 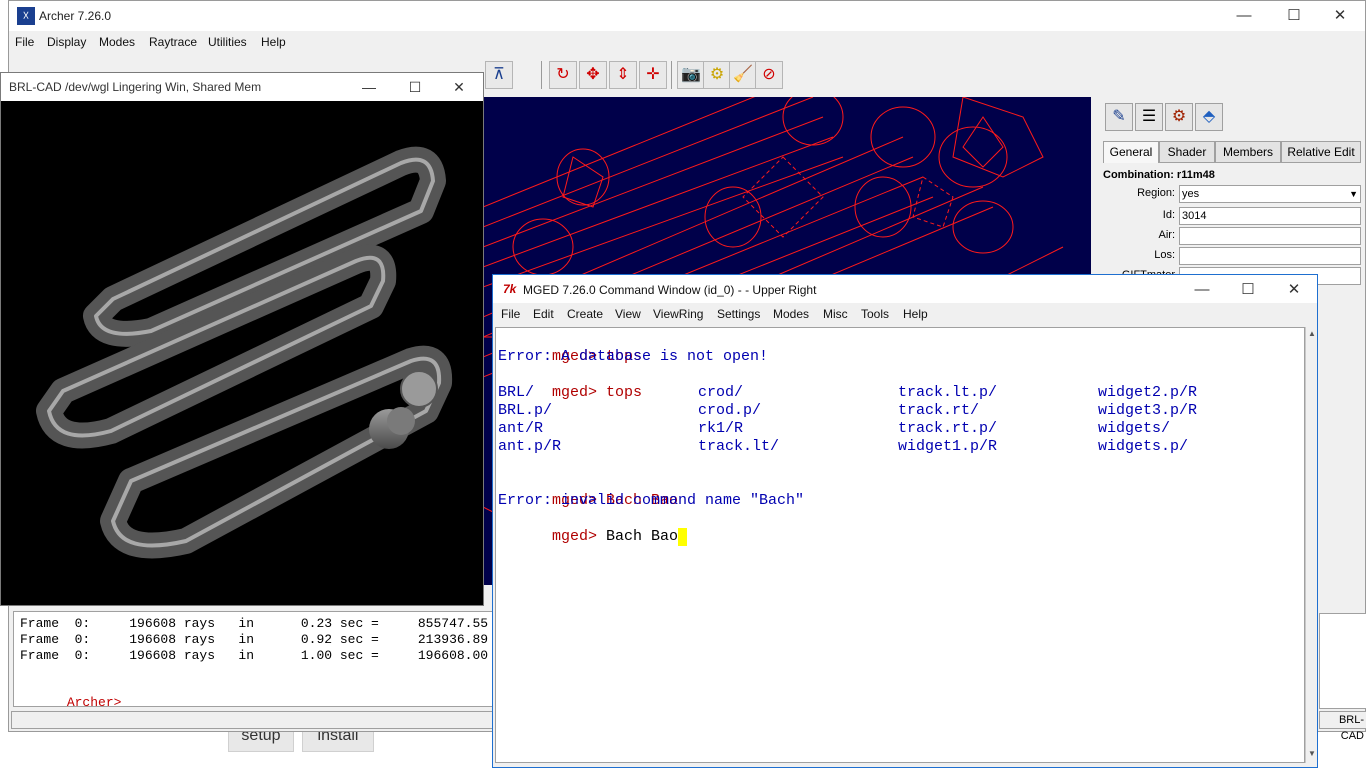 I want to click on region-value: yes, so click(x=1191, y=194).